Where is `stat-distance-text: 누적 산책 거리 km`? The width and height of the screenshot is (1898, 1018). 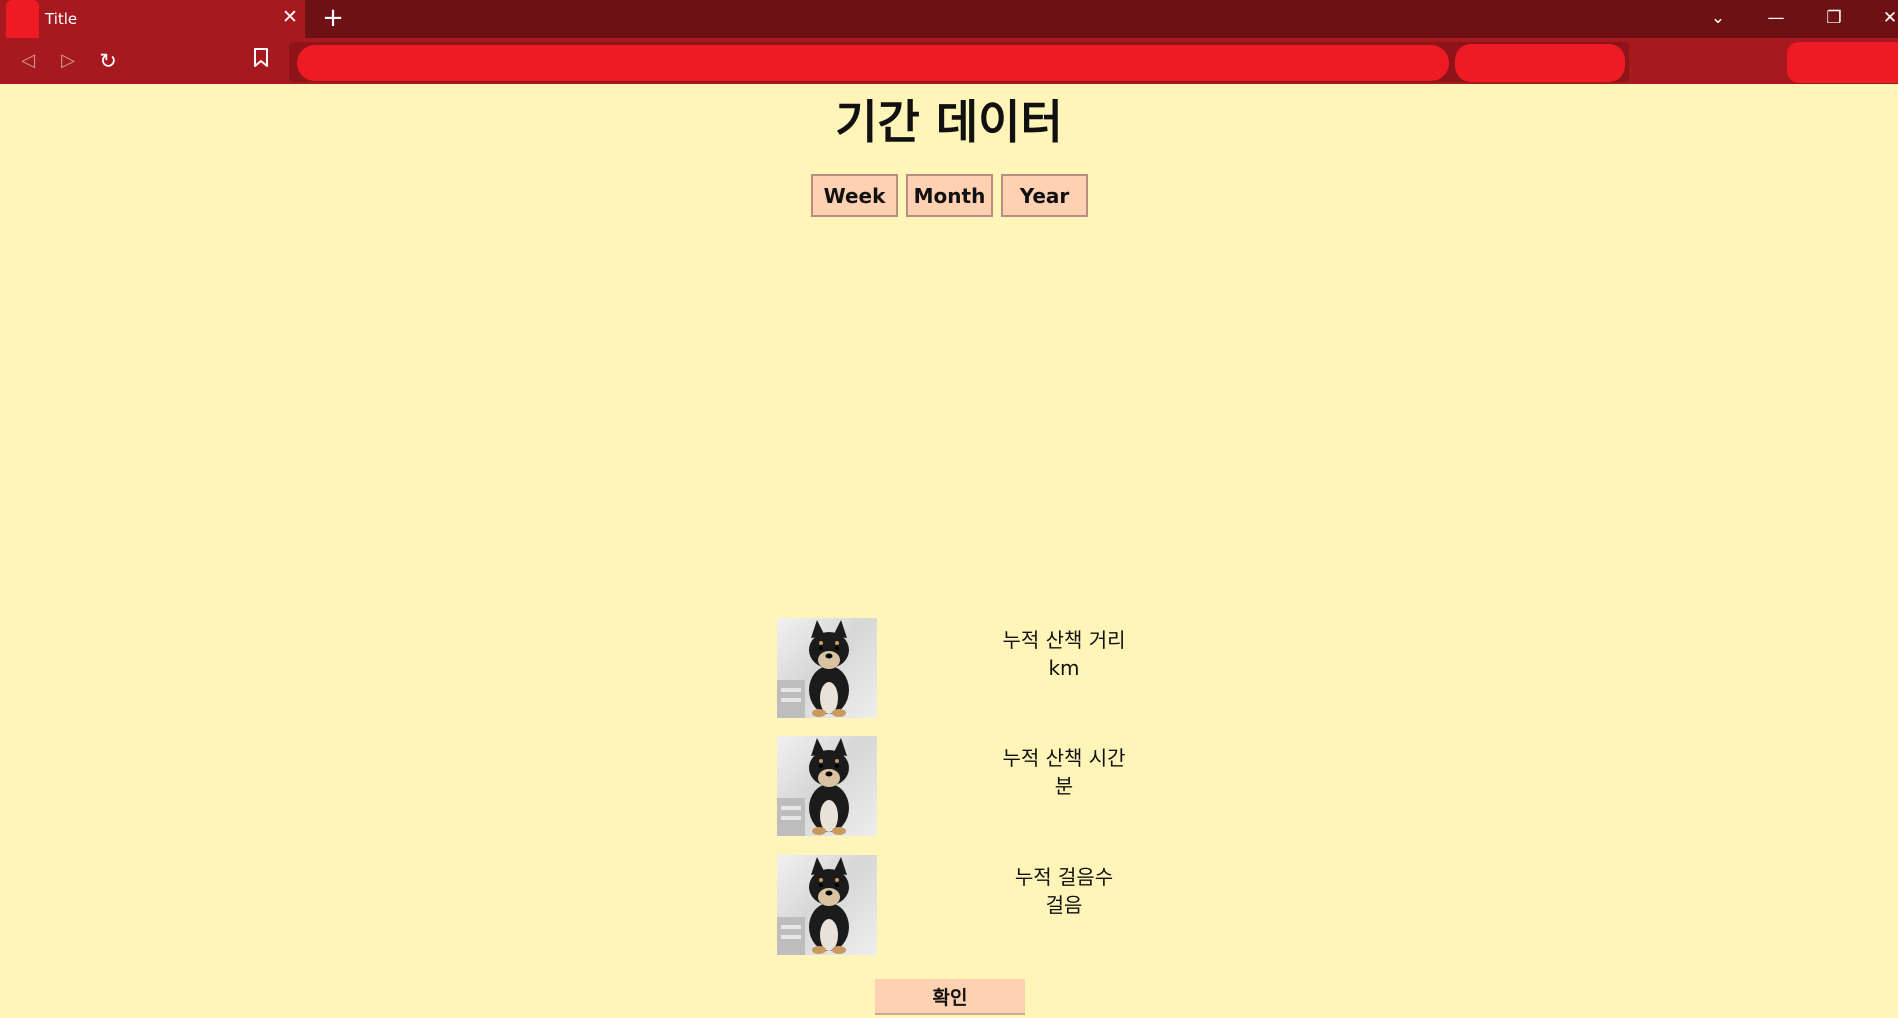 stat-distance-text: 누적 산책 거리 km is located at coordinates (1064, 654).